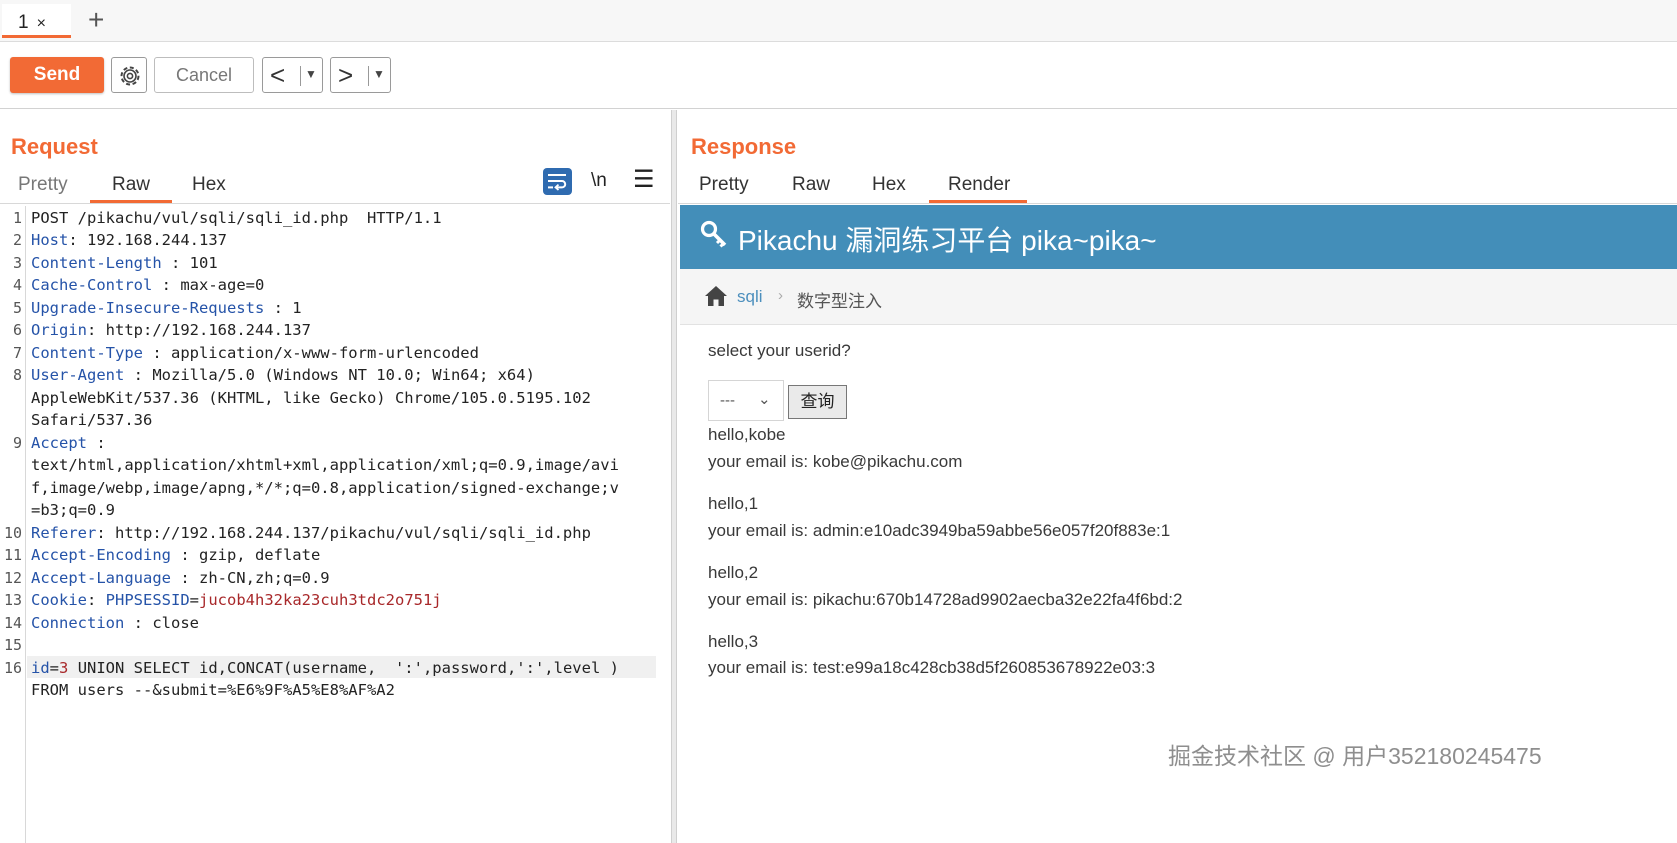 Image resolution: width=1677 pixels, height=843 pixels. Describe the element at coordinates (311, 74) in the screenshot. I see `back-history-dropdown-icon: ▼` at that location.